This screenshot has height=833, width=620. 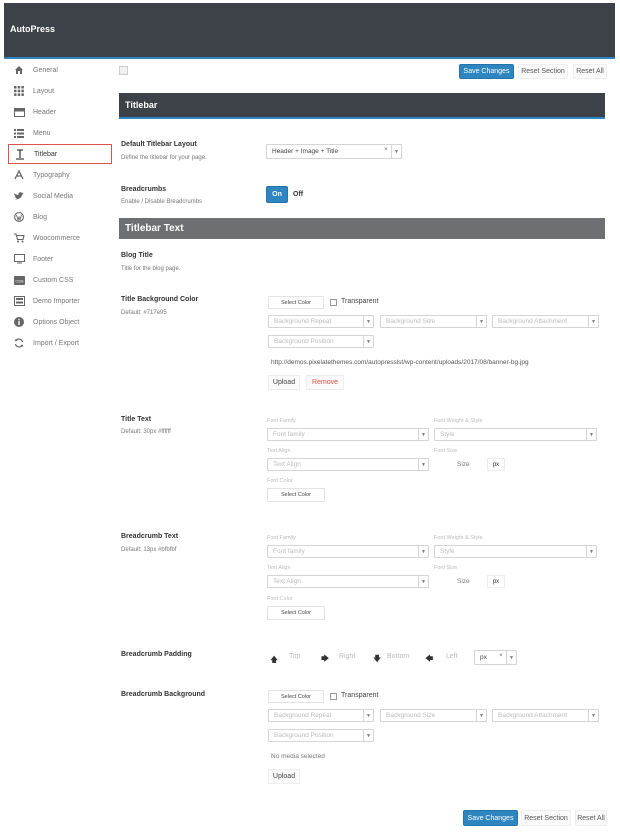 I want to click on sidebar-item-woocommerce: Woocommerce, so click(x=60, y=238).